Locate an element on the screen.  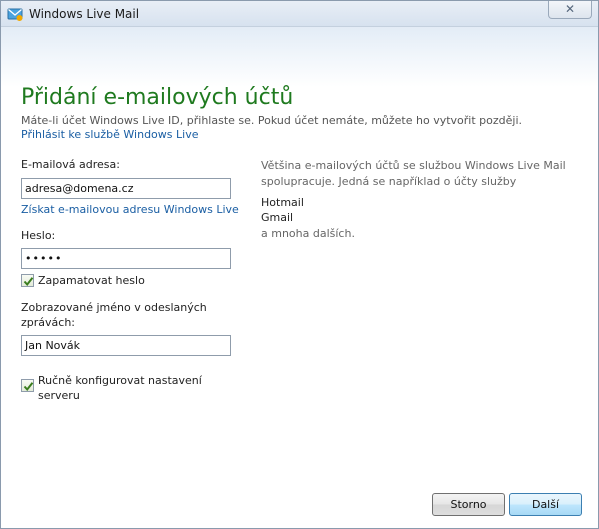
close-button: ✕ is located at coordinates (570, 10).